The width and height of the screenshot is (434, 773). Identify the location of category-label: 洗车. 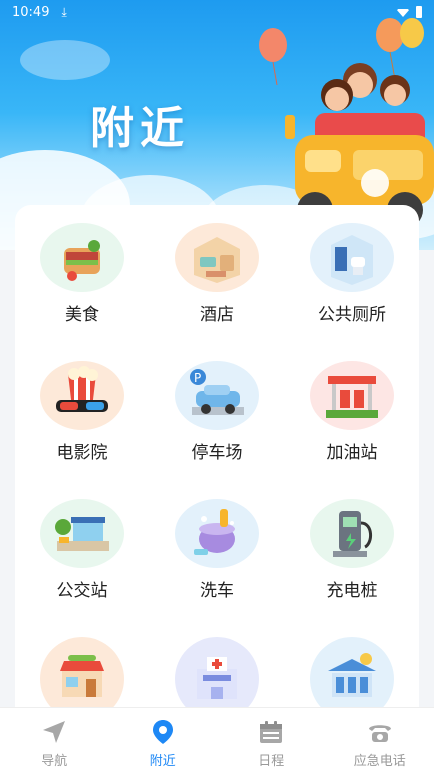
(217, 591).